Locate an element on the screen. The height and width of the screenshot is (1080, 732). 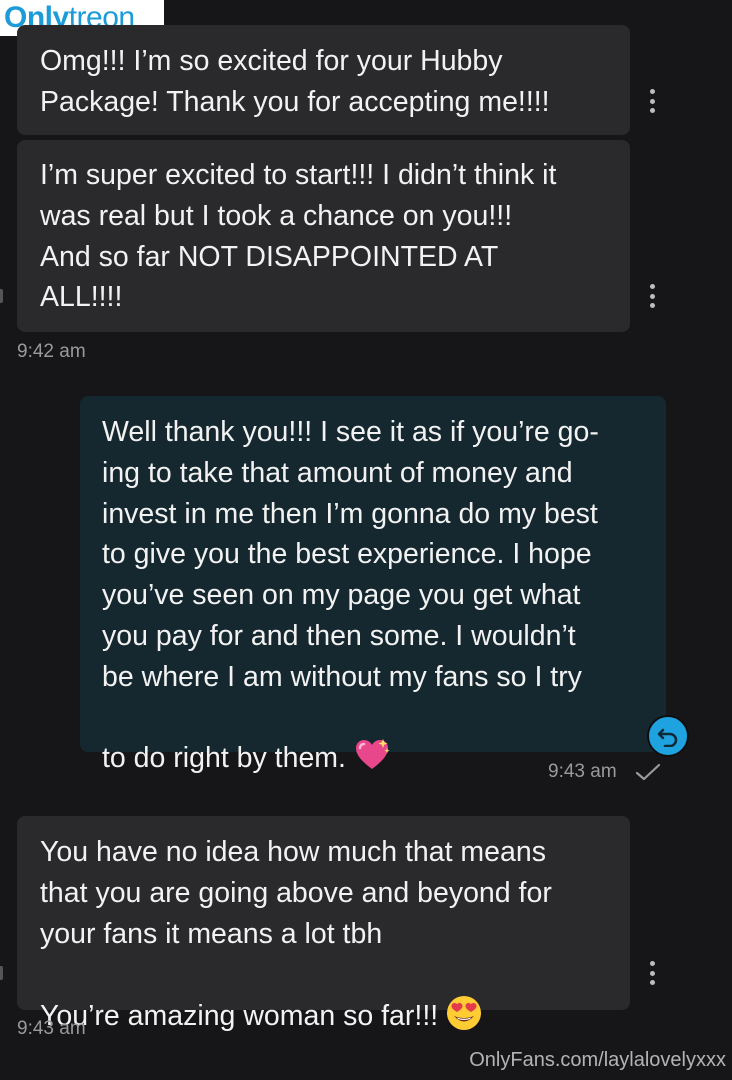
undo-arrow-icon is located at coordinates (667, 737).